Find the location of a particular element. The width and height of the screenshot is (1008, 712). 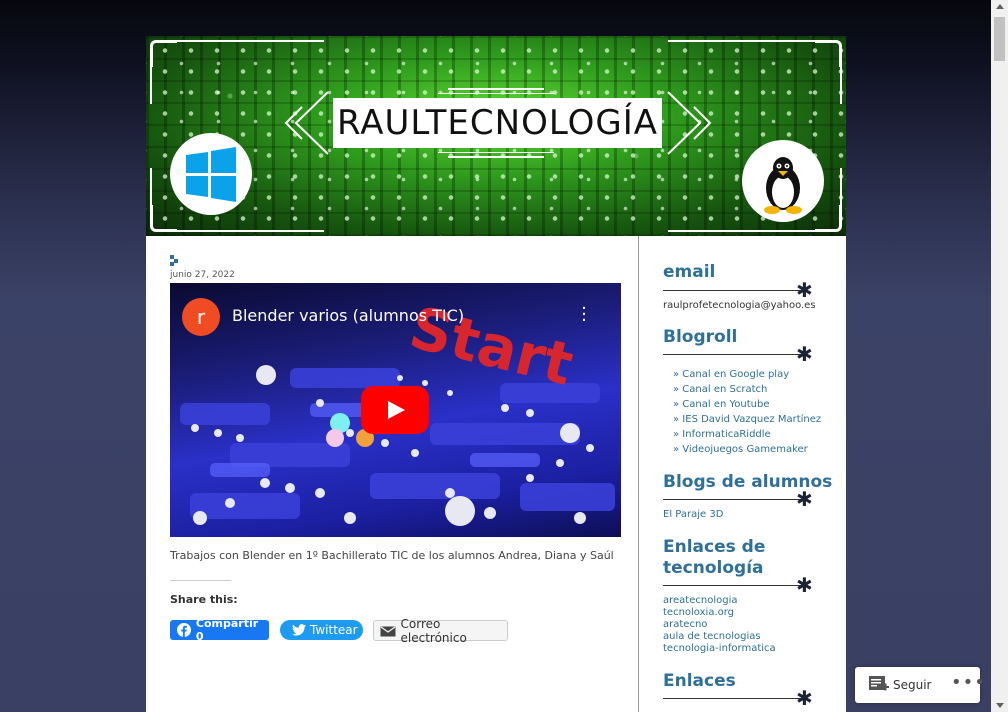

follow-reader-icon is located at coordinates (879, 683).